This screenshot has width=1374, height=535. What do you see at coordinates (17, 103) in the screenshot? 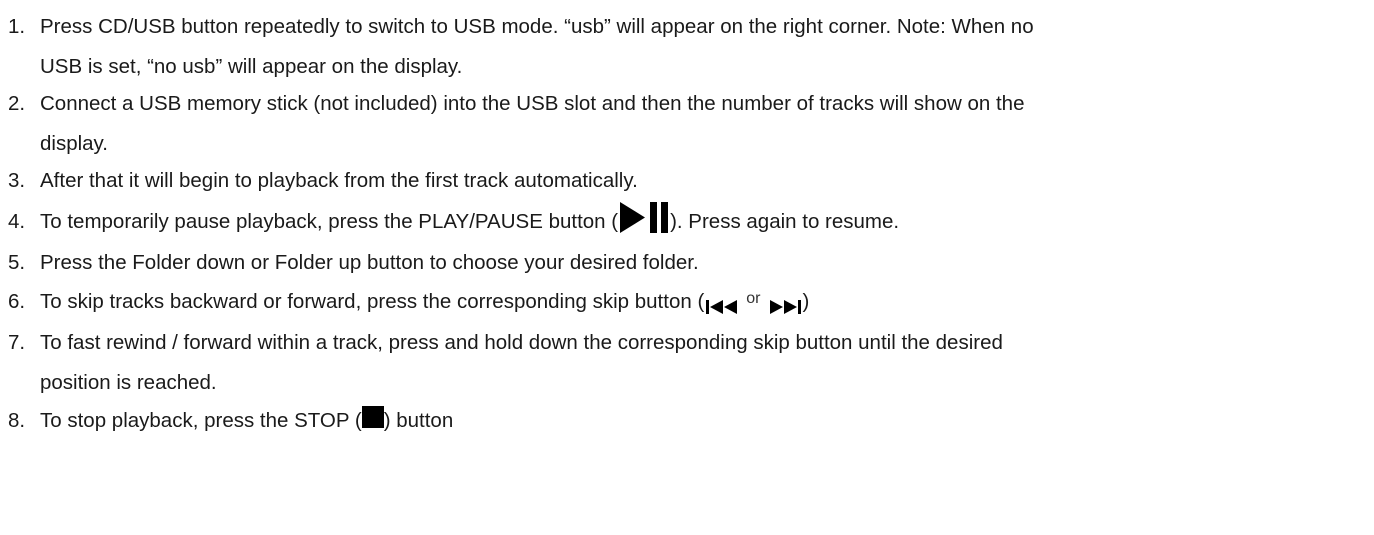
I see `step-number: 2.` at bounding box center [17, 103].